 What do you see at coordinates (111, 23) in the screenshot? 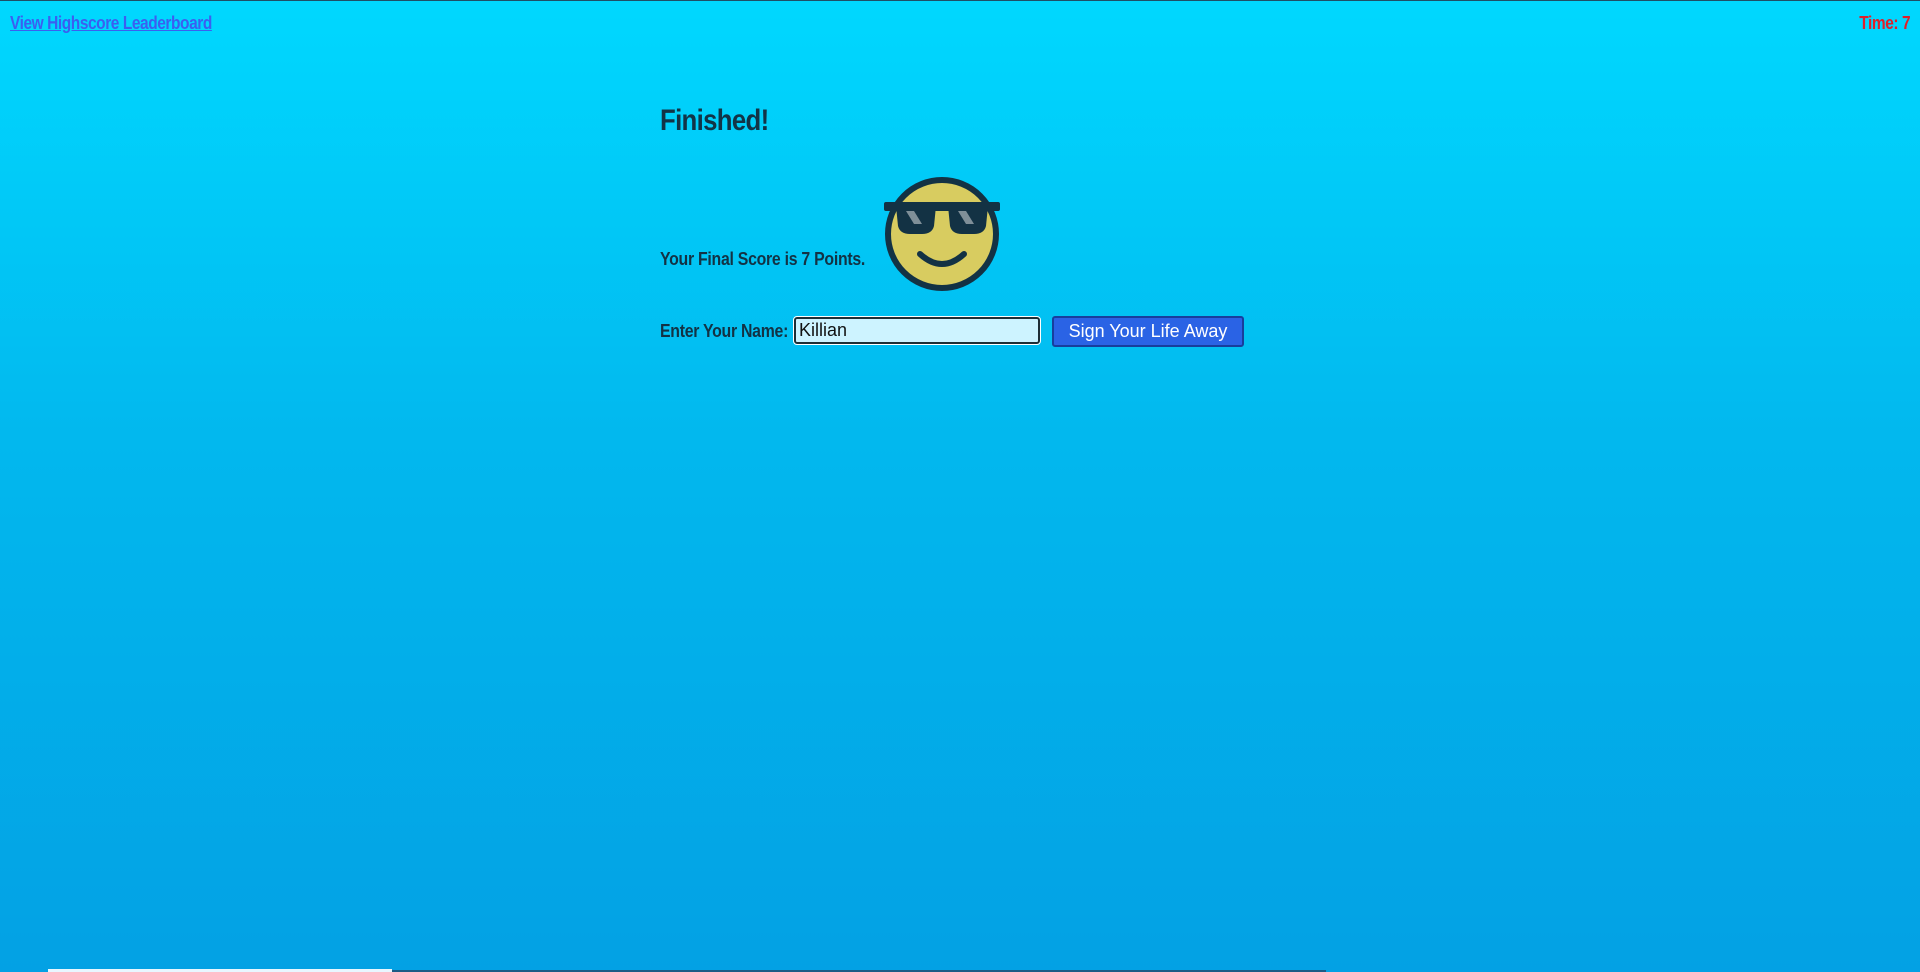
I see `view-highscore-leaderboard-link: View Highscore Leaderboard` at bounding box center [111, 23].